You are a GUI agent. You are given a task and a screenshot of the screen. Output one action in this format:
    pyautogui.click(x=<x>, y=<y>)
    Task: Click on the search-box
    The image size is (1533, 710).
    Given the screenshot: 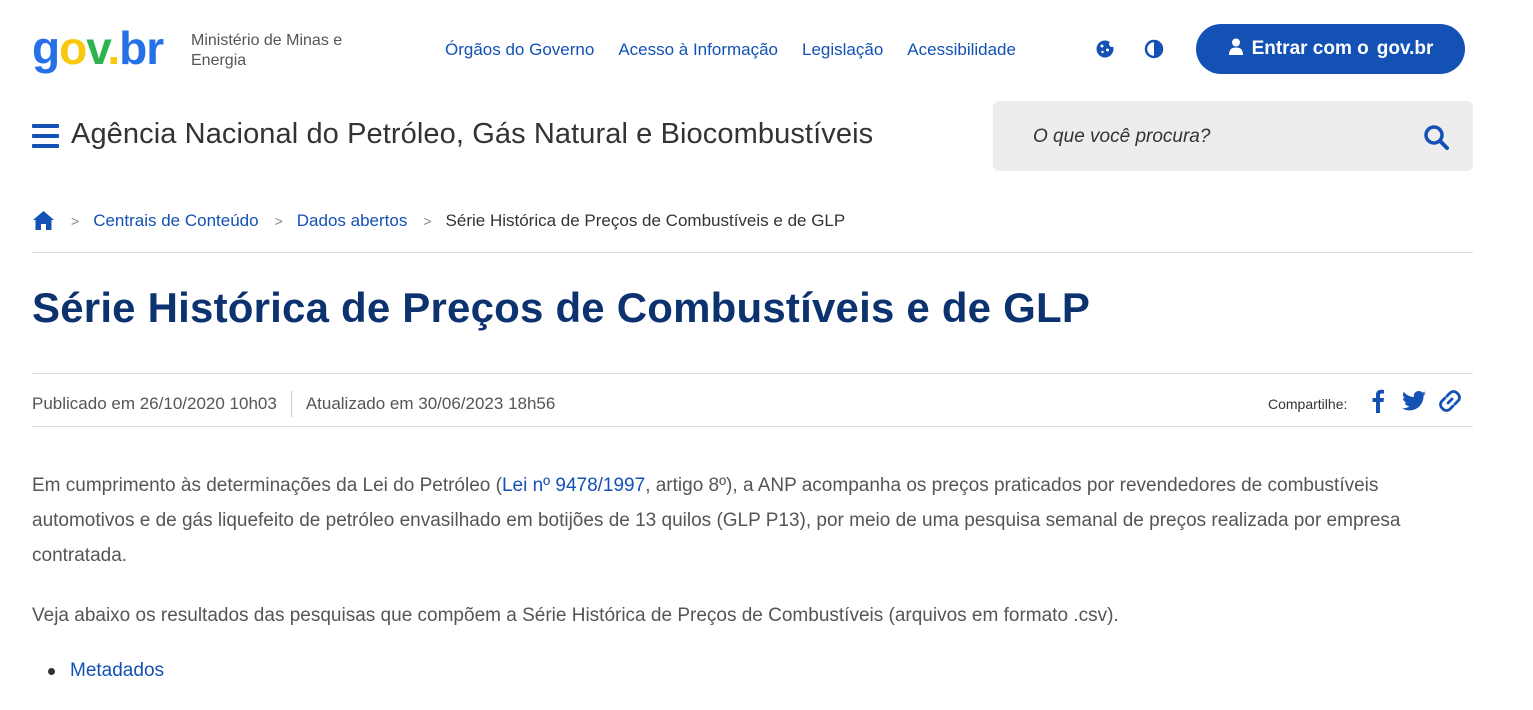 What is the action you would take?
    pyautogui.click(x=1233, y=136)
    